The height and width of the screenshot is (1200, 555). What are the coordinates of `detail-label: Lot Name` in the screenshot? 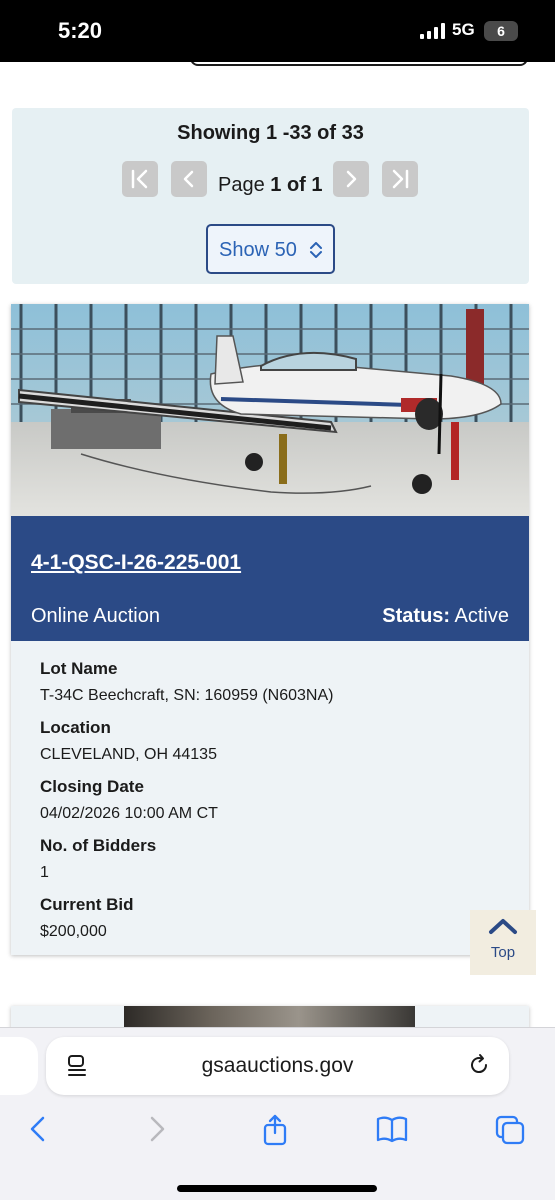 It's located at (79, 668).